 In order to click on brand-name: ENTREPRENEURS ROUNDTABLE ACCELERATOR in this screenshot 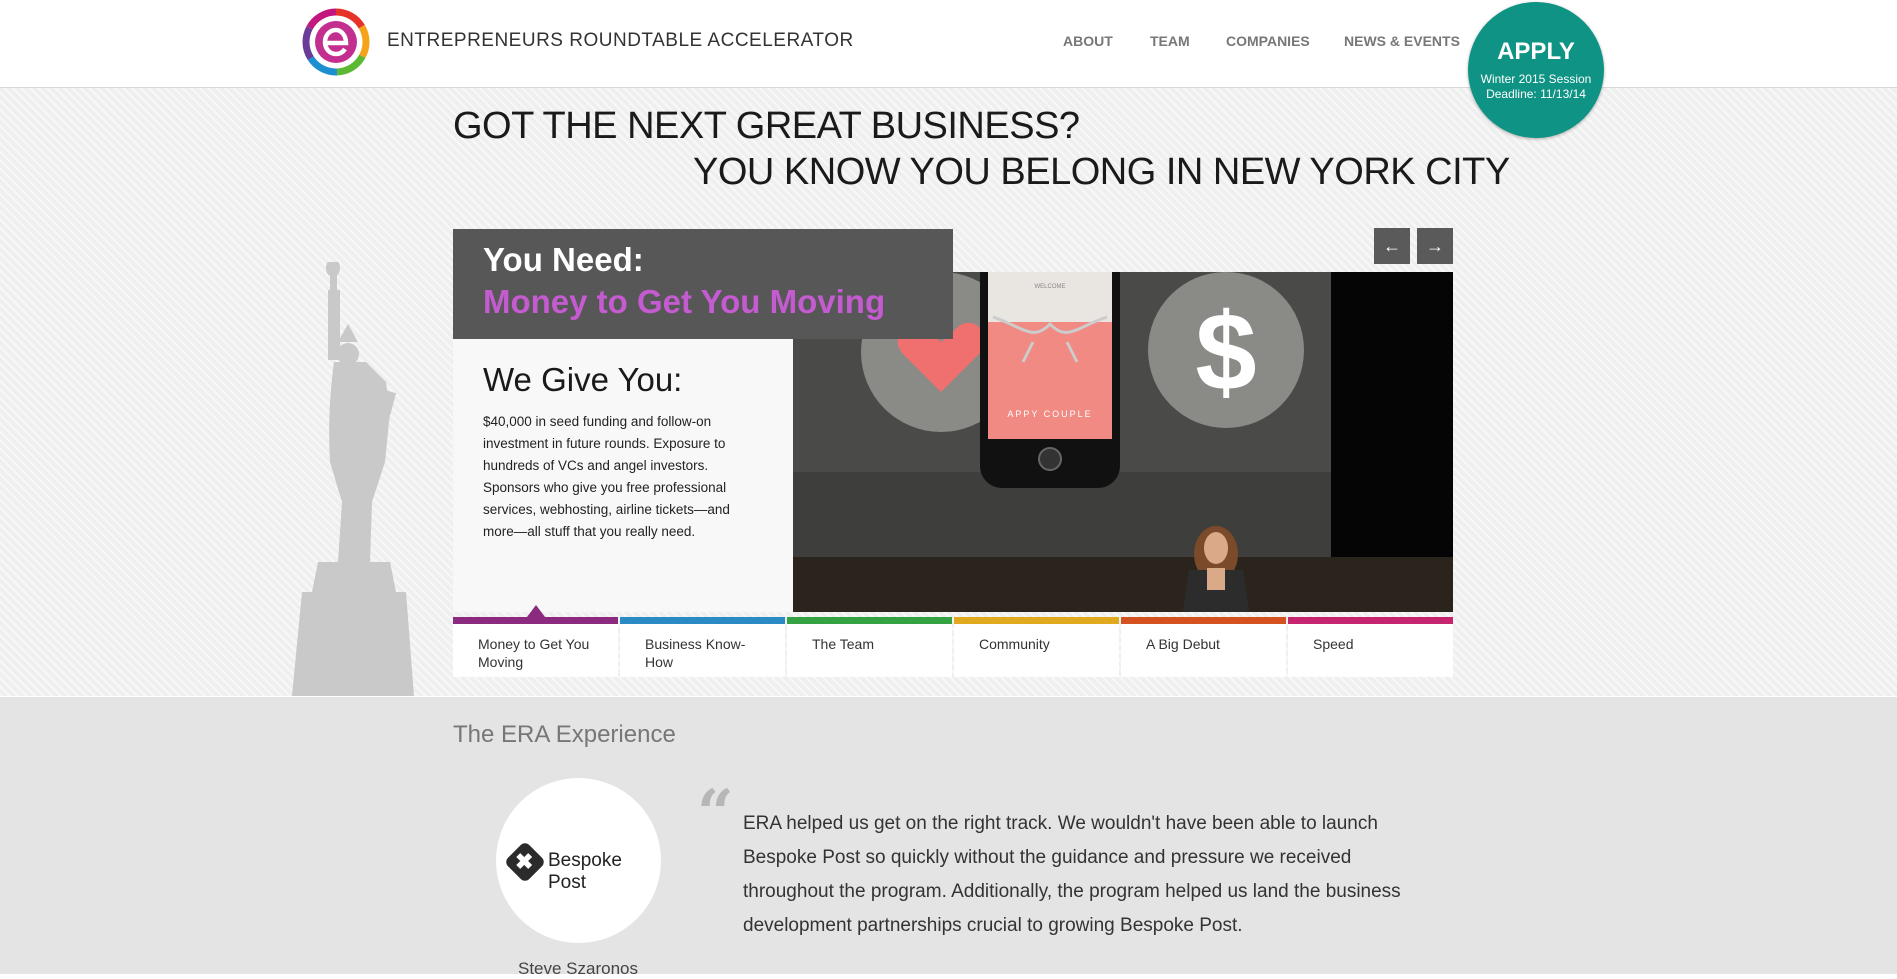, I will do `click(620, 41)`.